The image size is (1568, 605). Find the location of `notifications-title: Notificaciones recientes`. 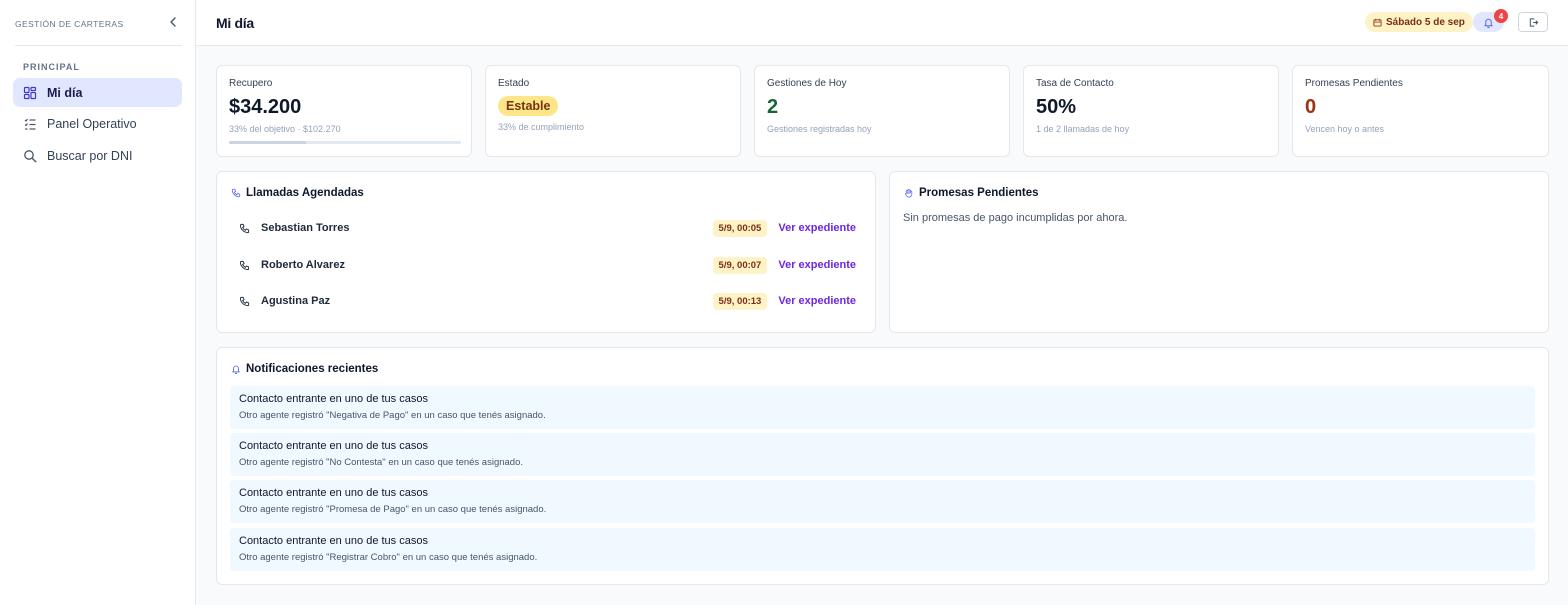

notifications-title: Notificaciones recientes is located at coordinates (304, 369).